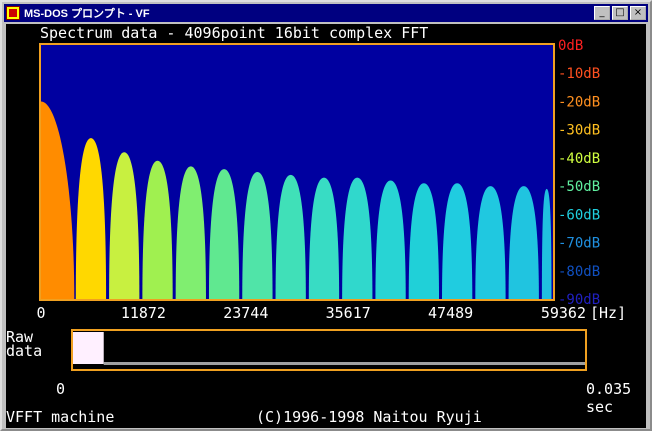  I want to click on db-tick-label: -60dB, so click(579, 215).